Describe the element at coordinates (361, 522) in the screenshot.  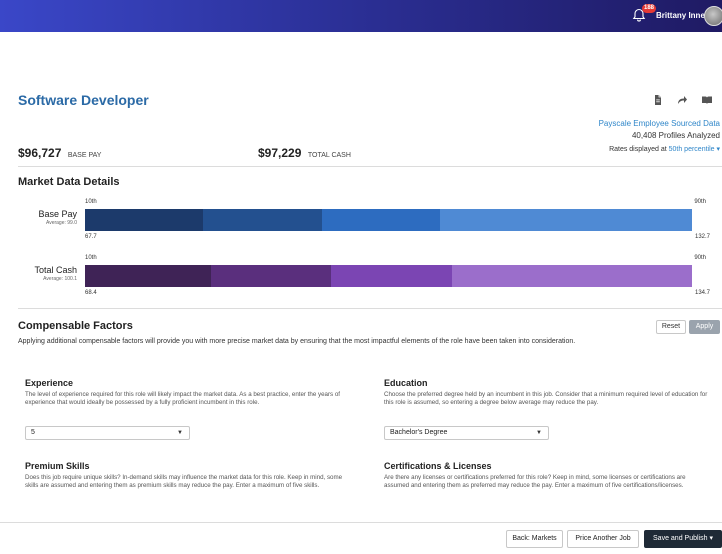
I see `footer-divider` at that location.